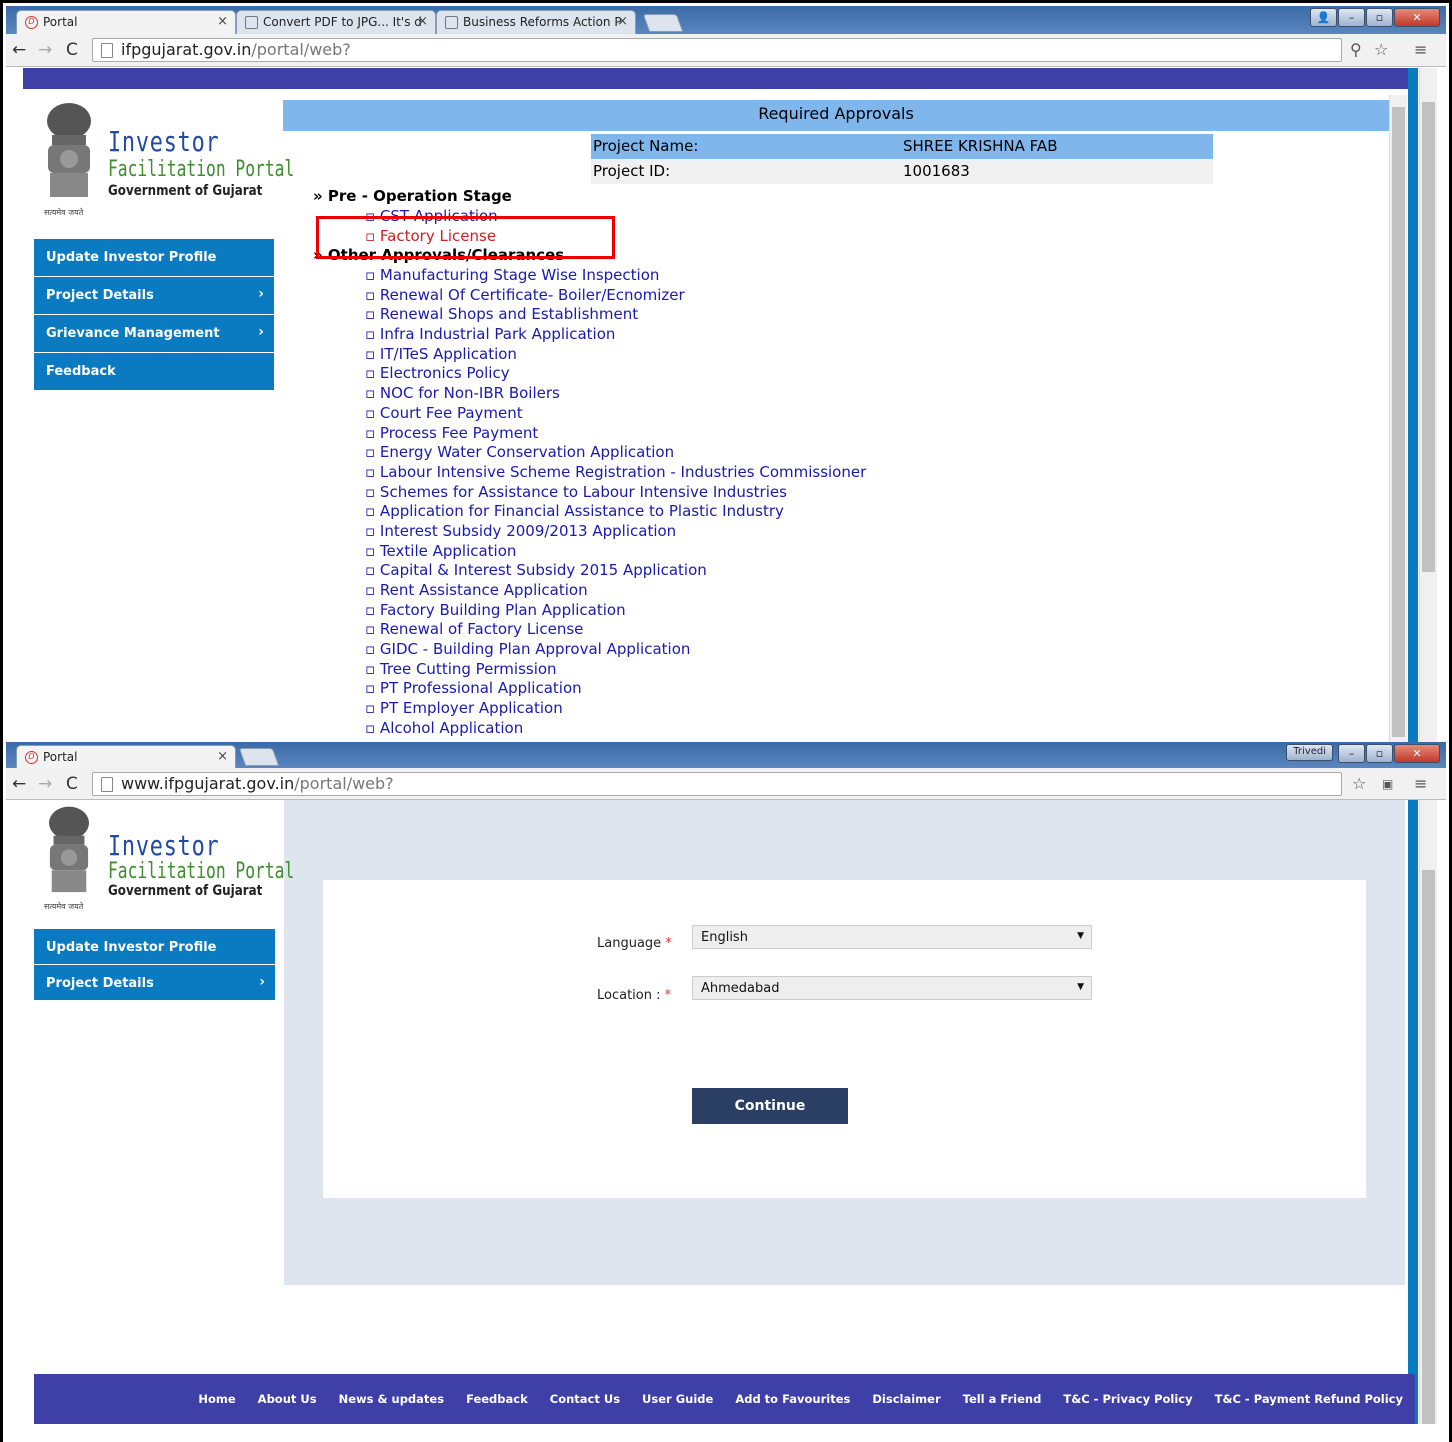 The image size is (1452, 1442). Describe the element at coordinates (585, 1399) in the screenshot. I see `footer-link-contact-us: Contact Us` at that location.